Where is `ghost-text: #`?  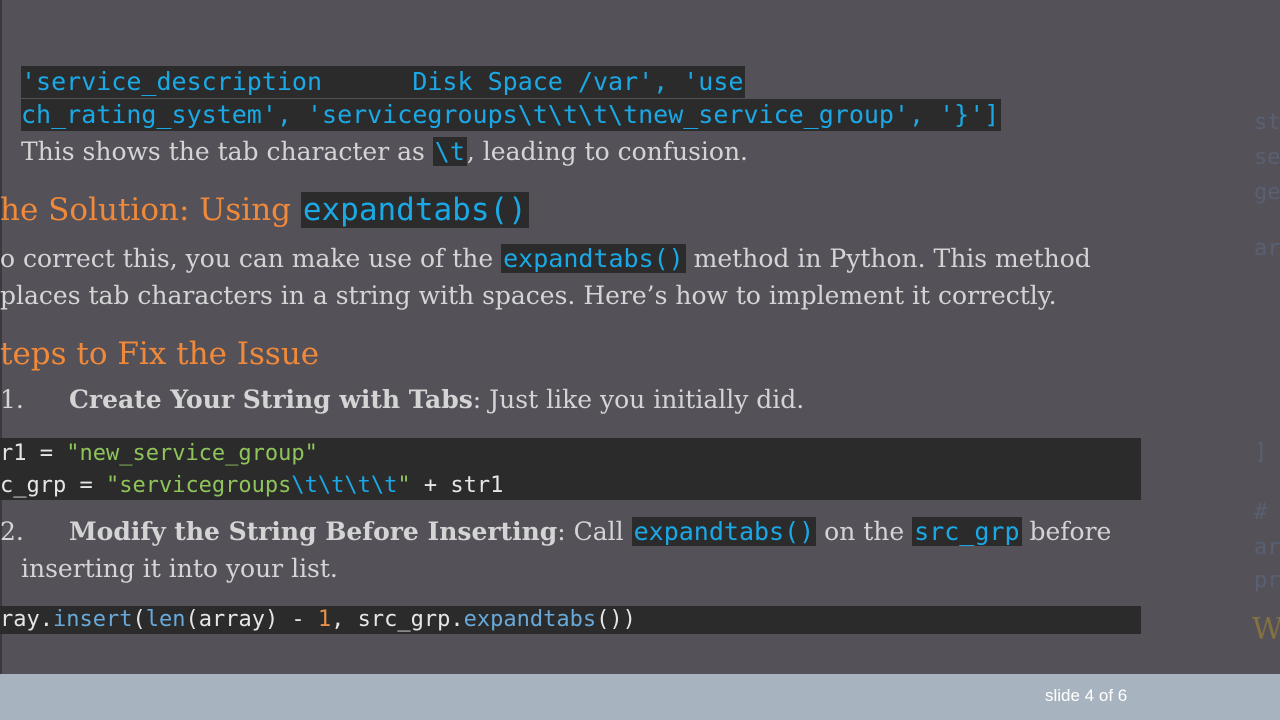 ghost-text: # is located at coordinates (1261, 512).